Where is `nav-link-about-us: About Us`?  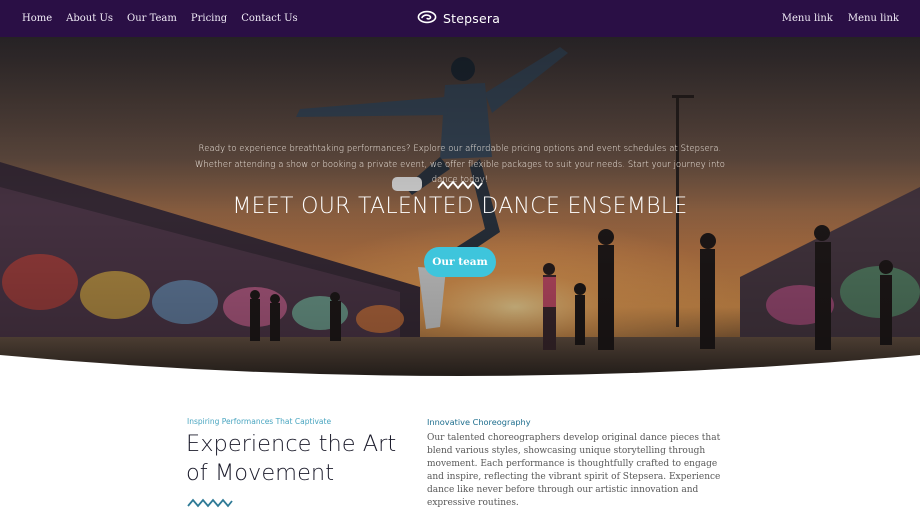
nav-link-about-us: About Us is located at coordinates (89, 18).